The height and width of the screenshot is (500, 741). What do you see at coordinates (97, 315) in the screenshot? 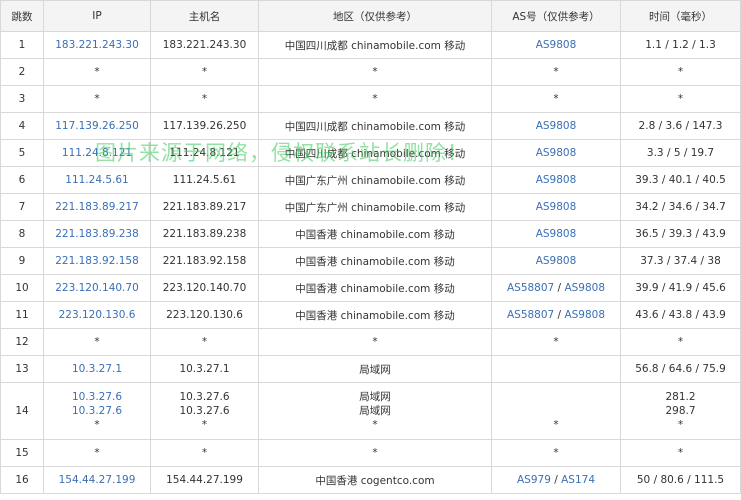
I see `ip-cell-link: 223.120.130.6` at bounding box center [97, 315].